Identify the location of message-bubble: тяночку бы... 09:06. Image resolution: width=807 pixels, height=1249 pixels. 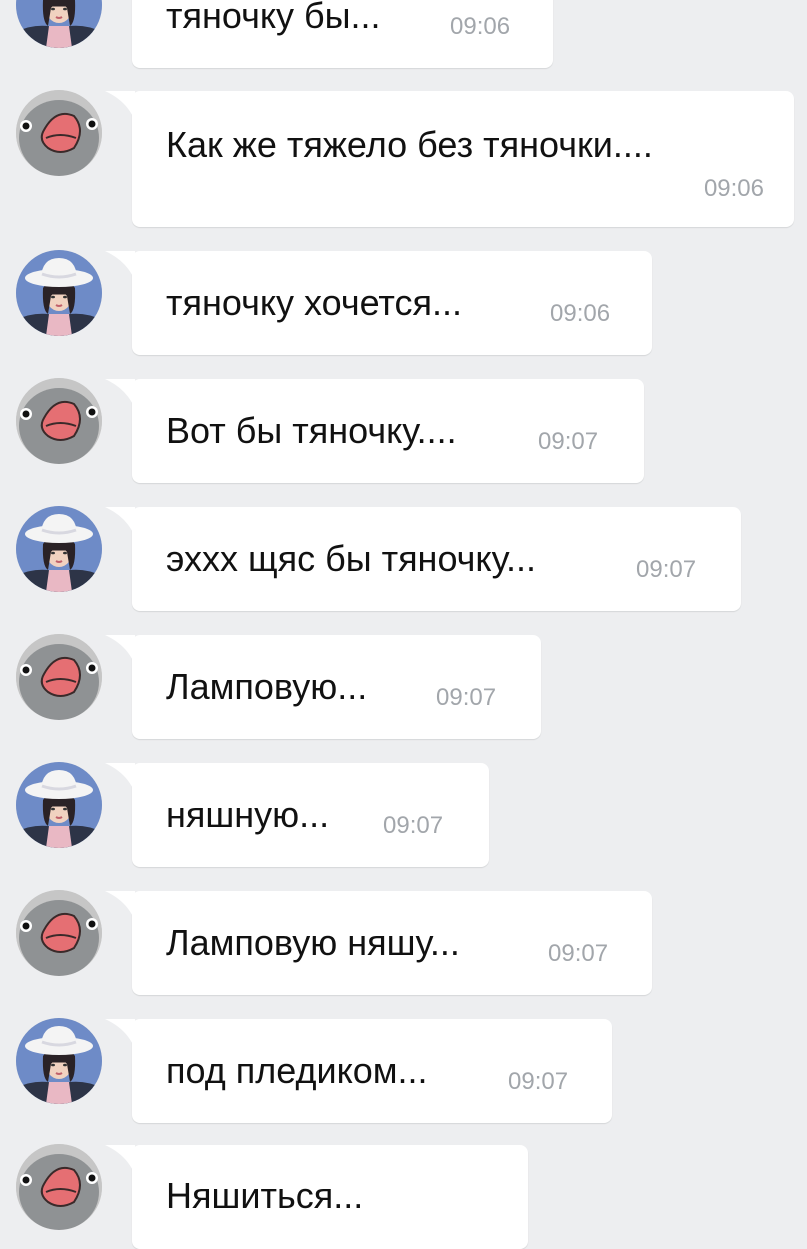
(342, 34).